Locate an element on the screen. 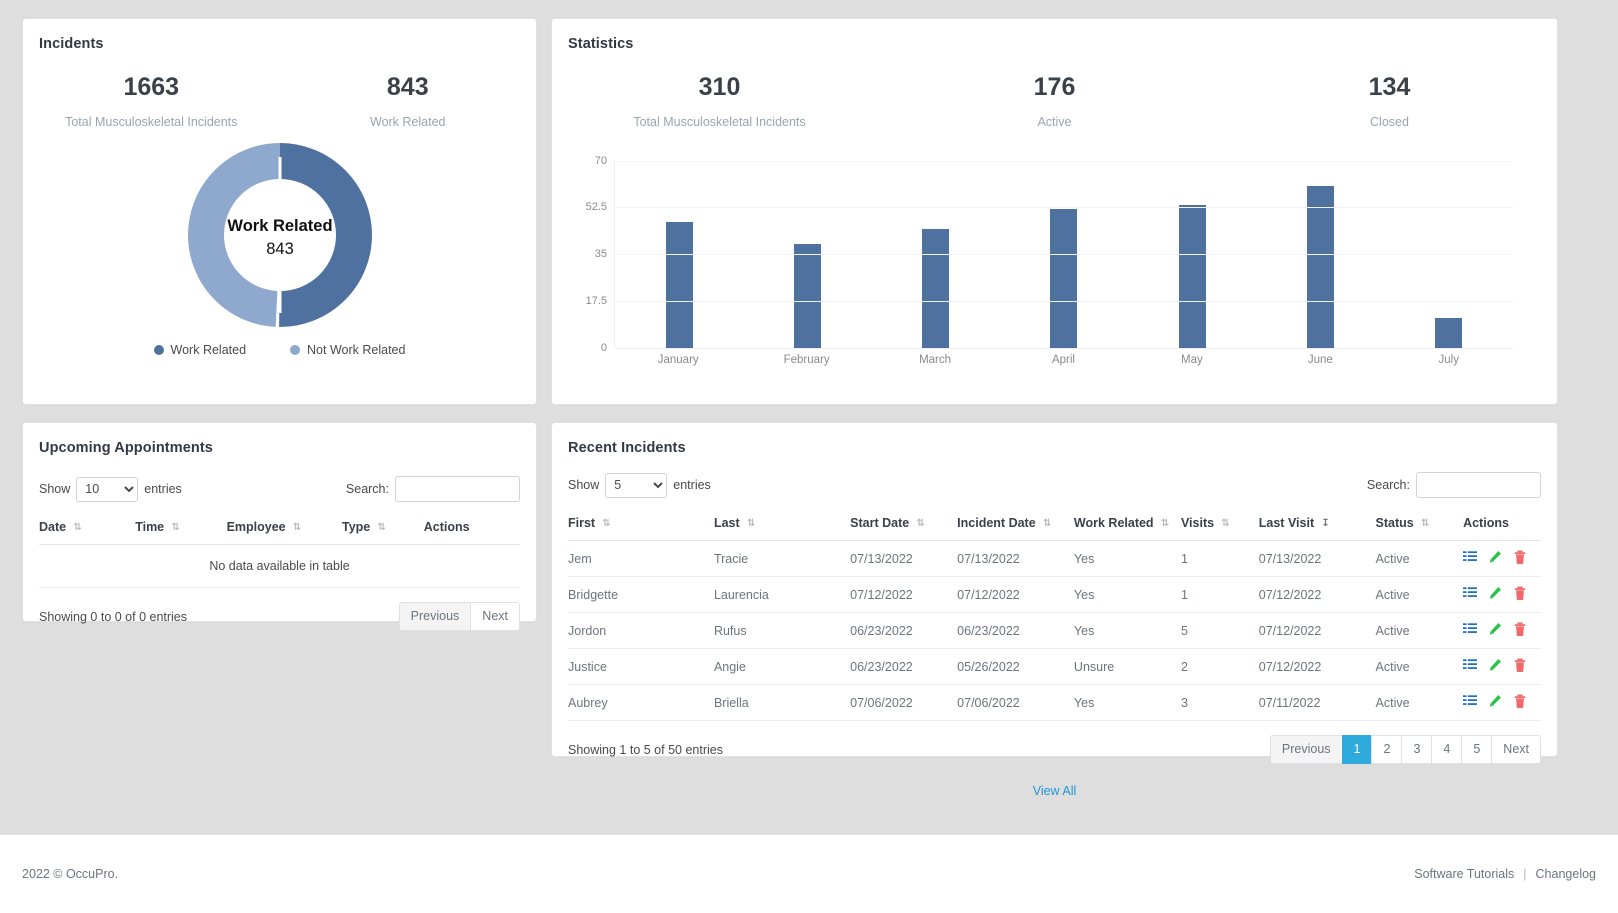 Image resolution: width=1618 pixels, height=913 pixels. footer-links: Software Tutorials | Changelog is located at coordinates (1505, 874).